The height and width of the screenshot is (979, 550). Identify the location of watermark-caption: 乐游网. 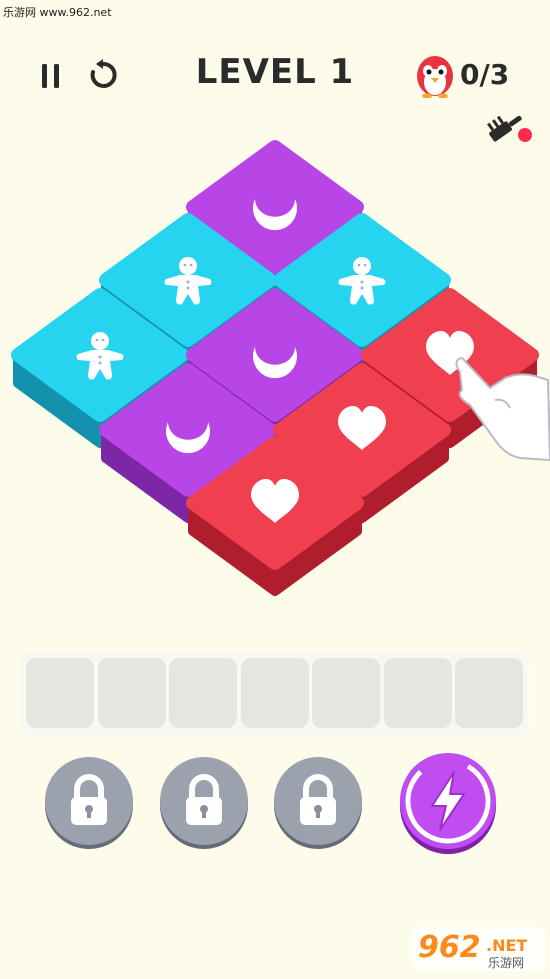
(506, 963).